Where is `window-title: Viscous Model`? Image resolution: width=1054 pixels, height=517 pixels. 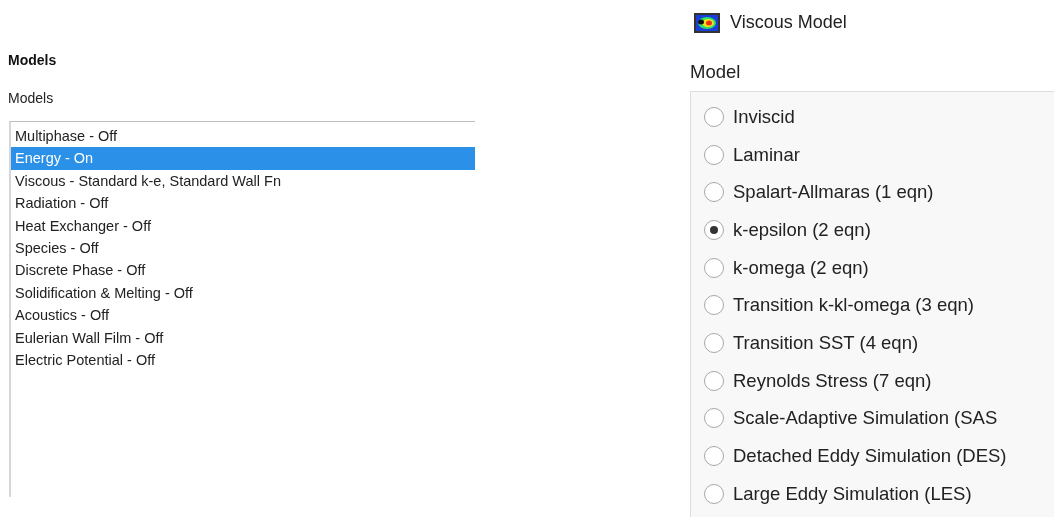
window-title: Viscous Model is located at coordinates (788, 22).